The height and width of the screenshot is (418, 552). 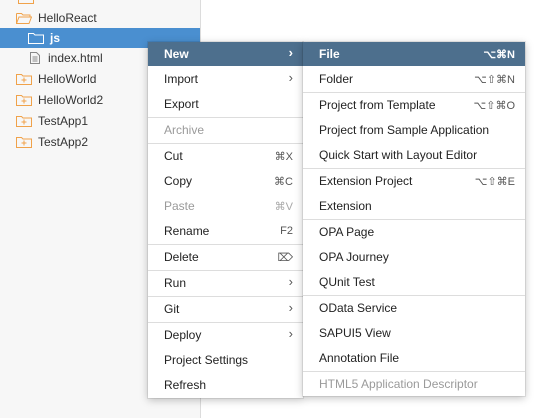 I want to click on submenu-item-opa-journey: OPA Journey, so click(x=414, y=257).